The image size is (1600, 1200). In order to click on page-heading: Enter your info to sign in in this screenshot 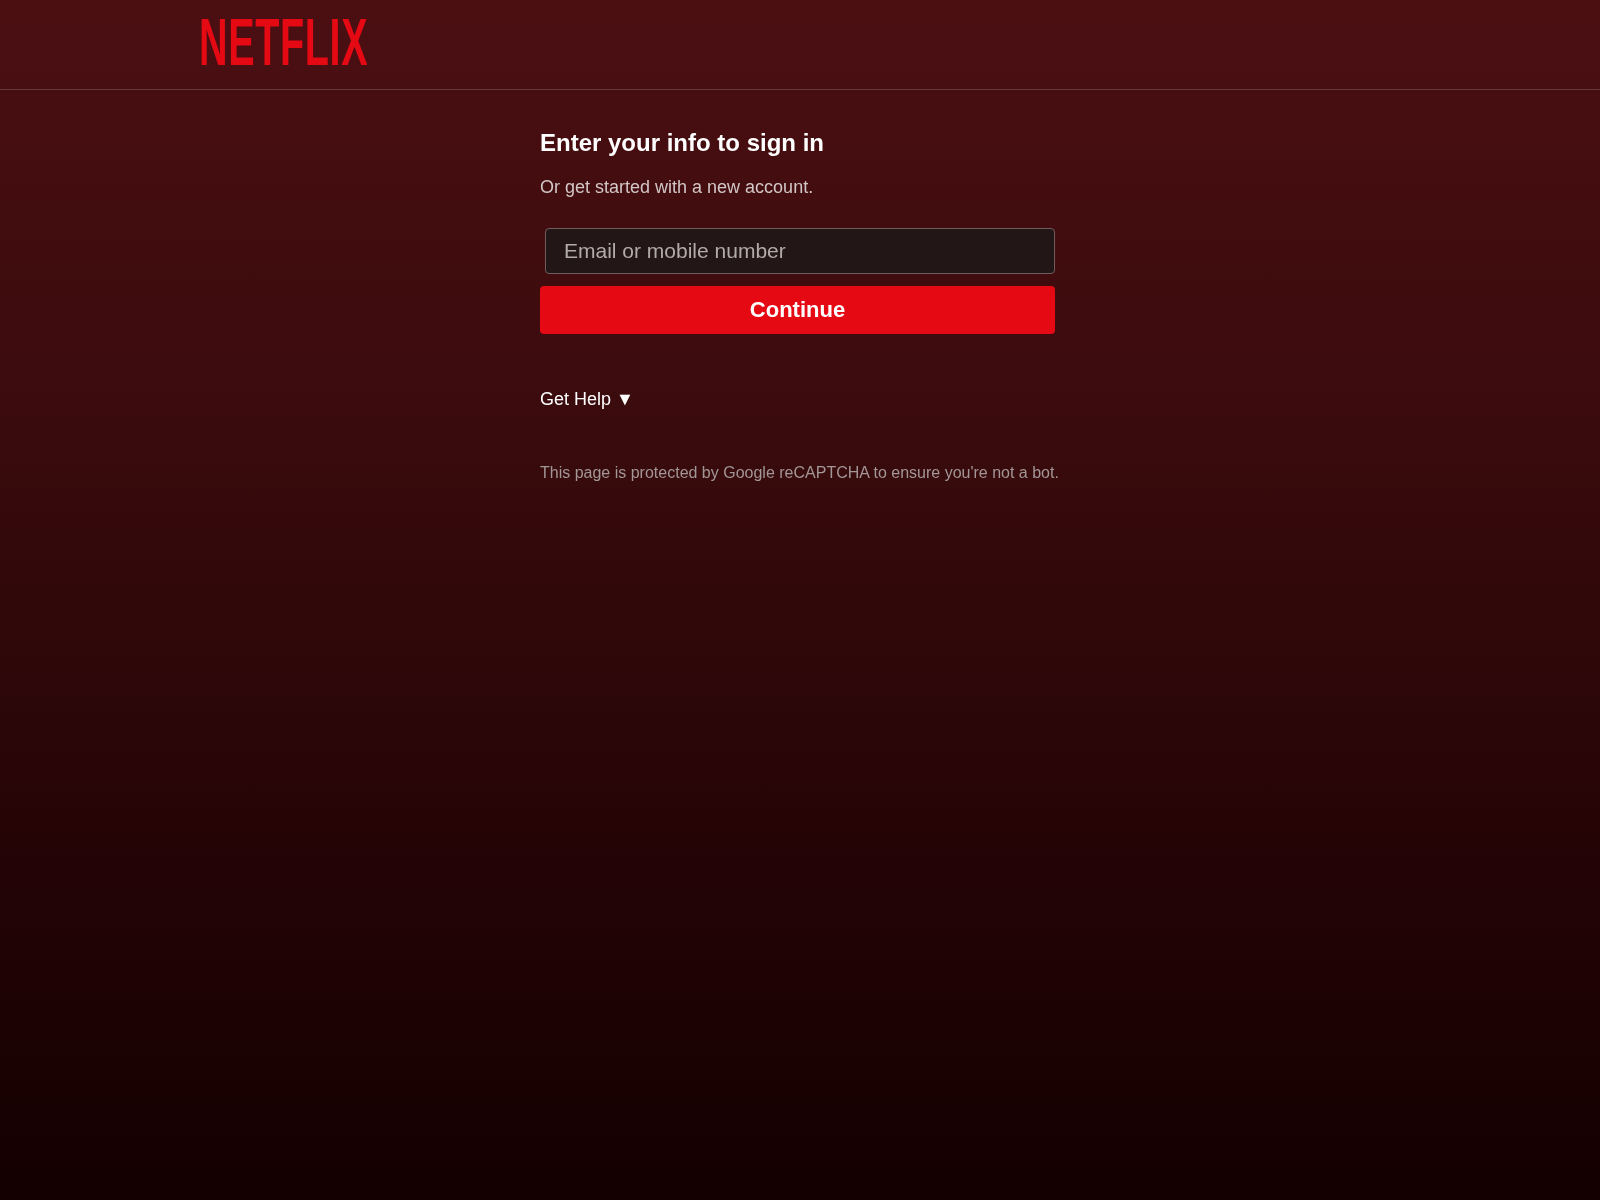, I will do `click(682, 143)`.